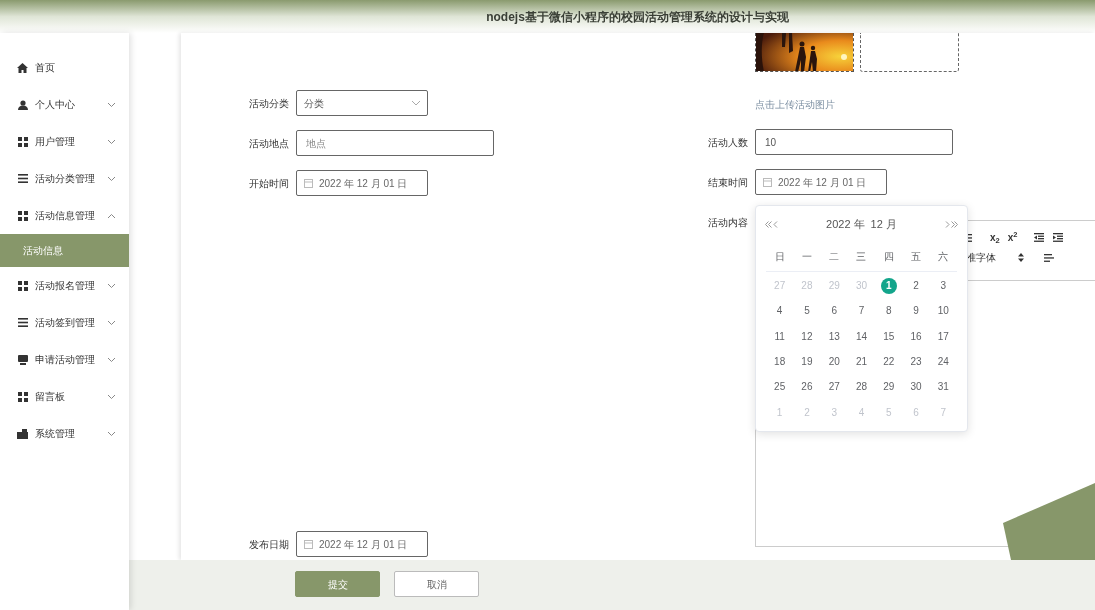 The height and width of the screenshot is (610, 1095). I want to click on calendar-day: 4, so click(779, 311).